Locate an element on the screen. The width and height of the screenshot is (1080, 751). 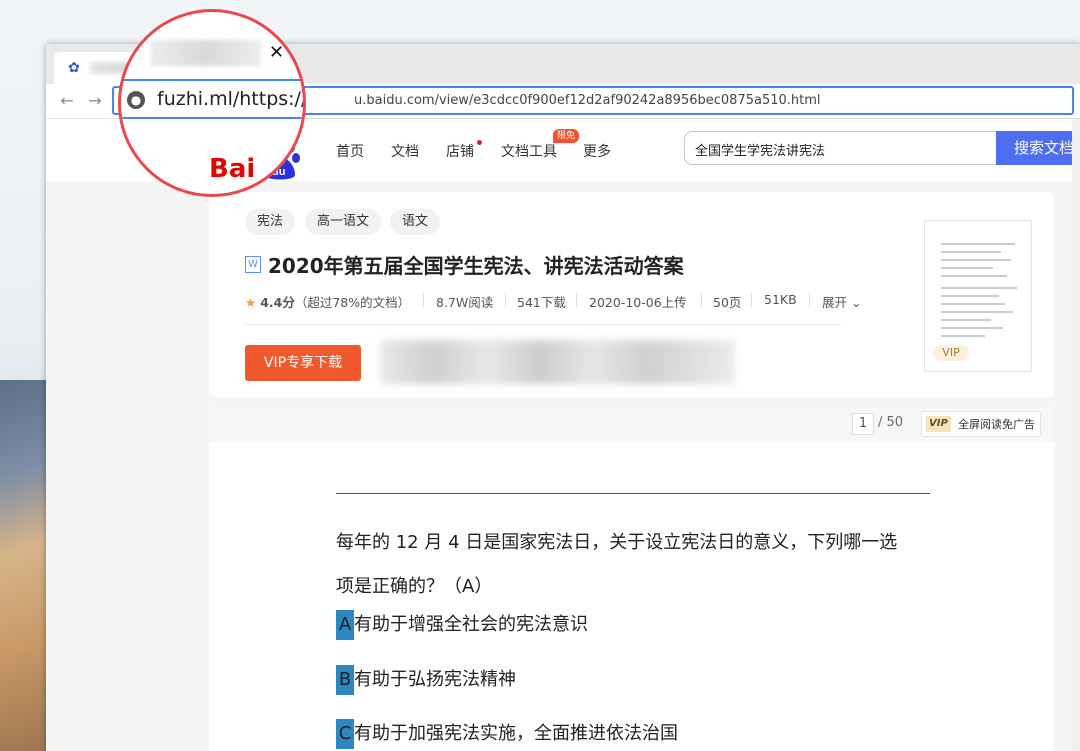
divider is located at coordinates (543, 324).